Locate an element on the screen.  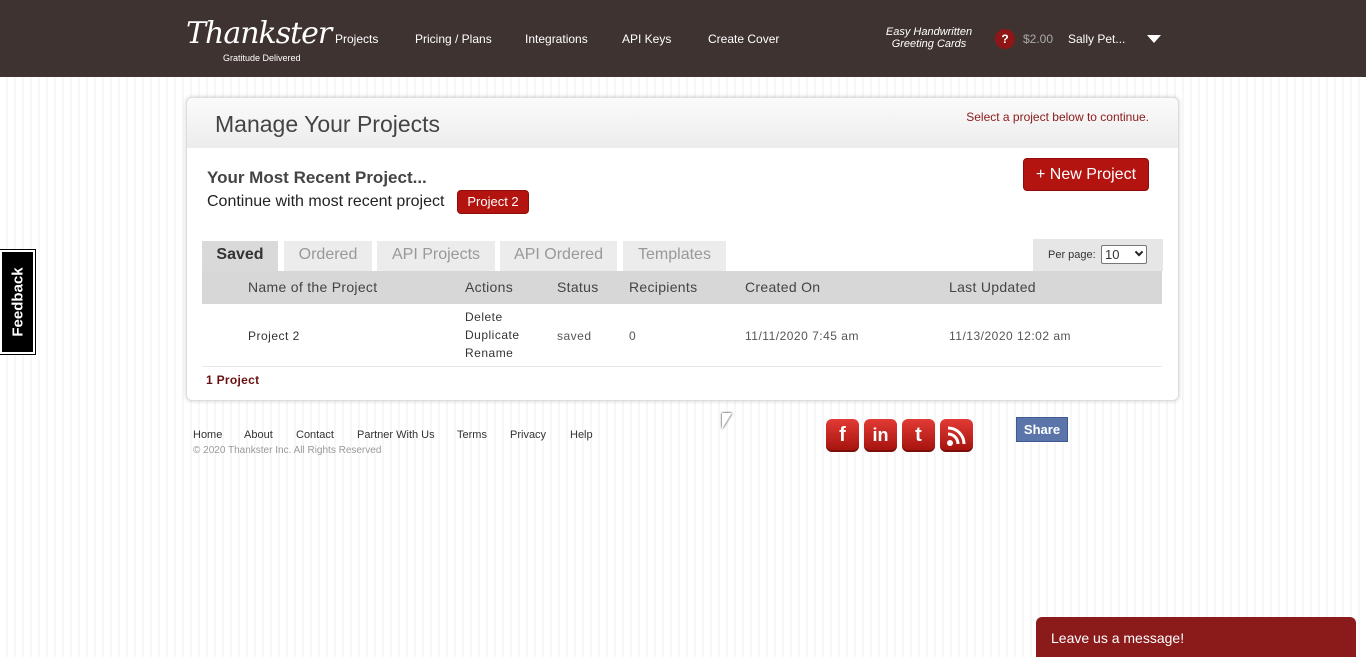
per-page-select: 10 is located at coordinates (1124, 254).